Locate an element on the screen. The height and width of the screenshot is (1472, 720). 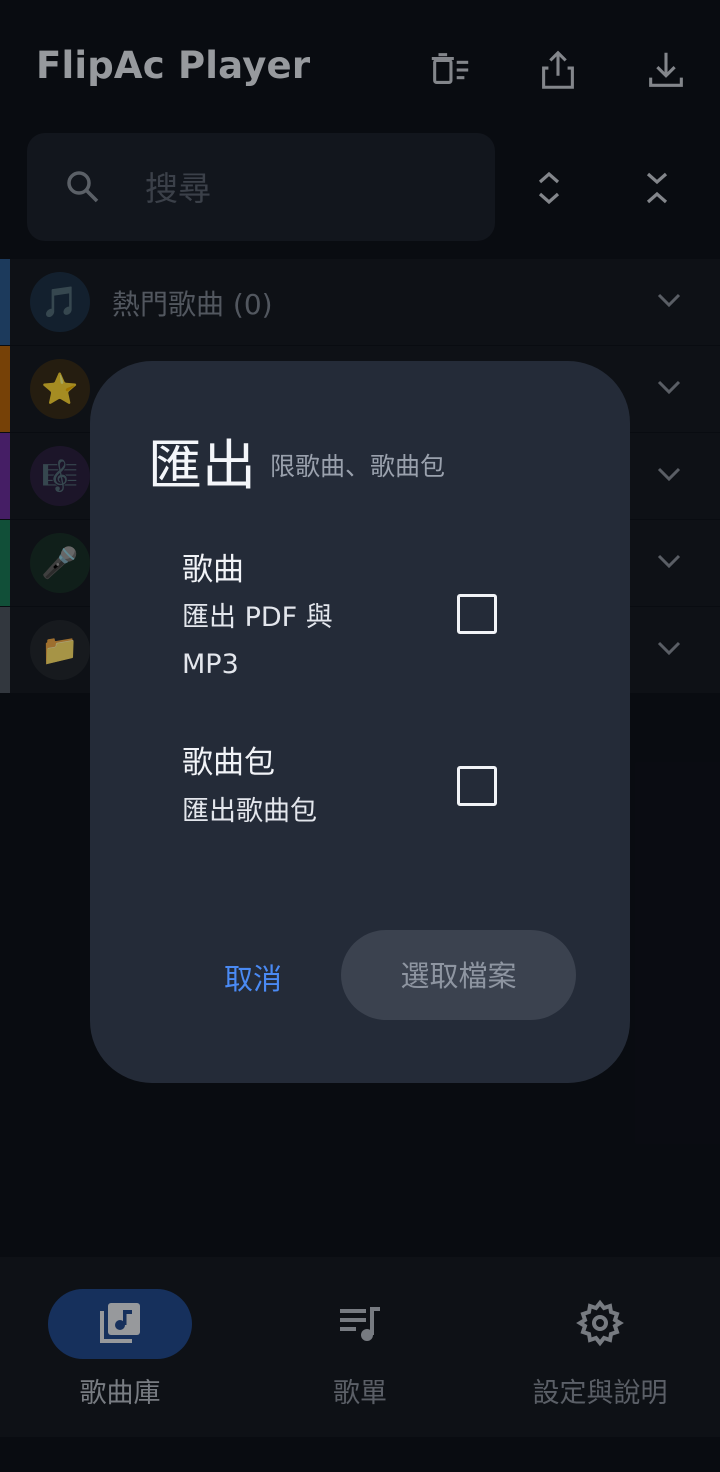
option-song-pack-desc: 匯出歌曲包 is located at coordinates (249, 811).